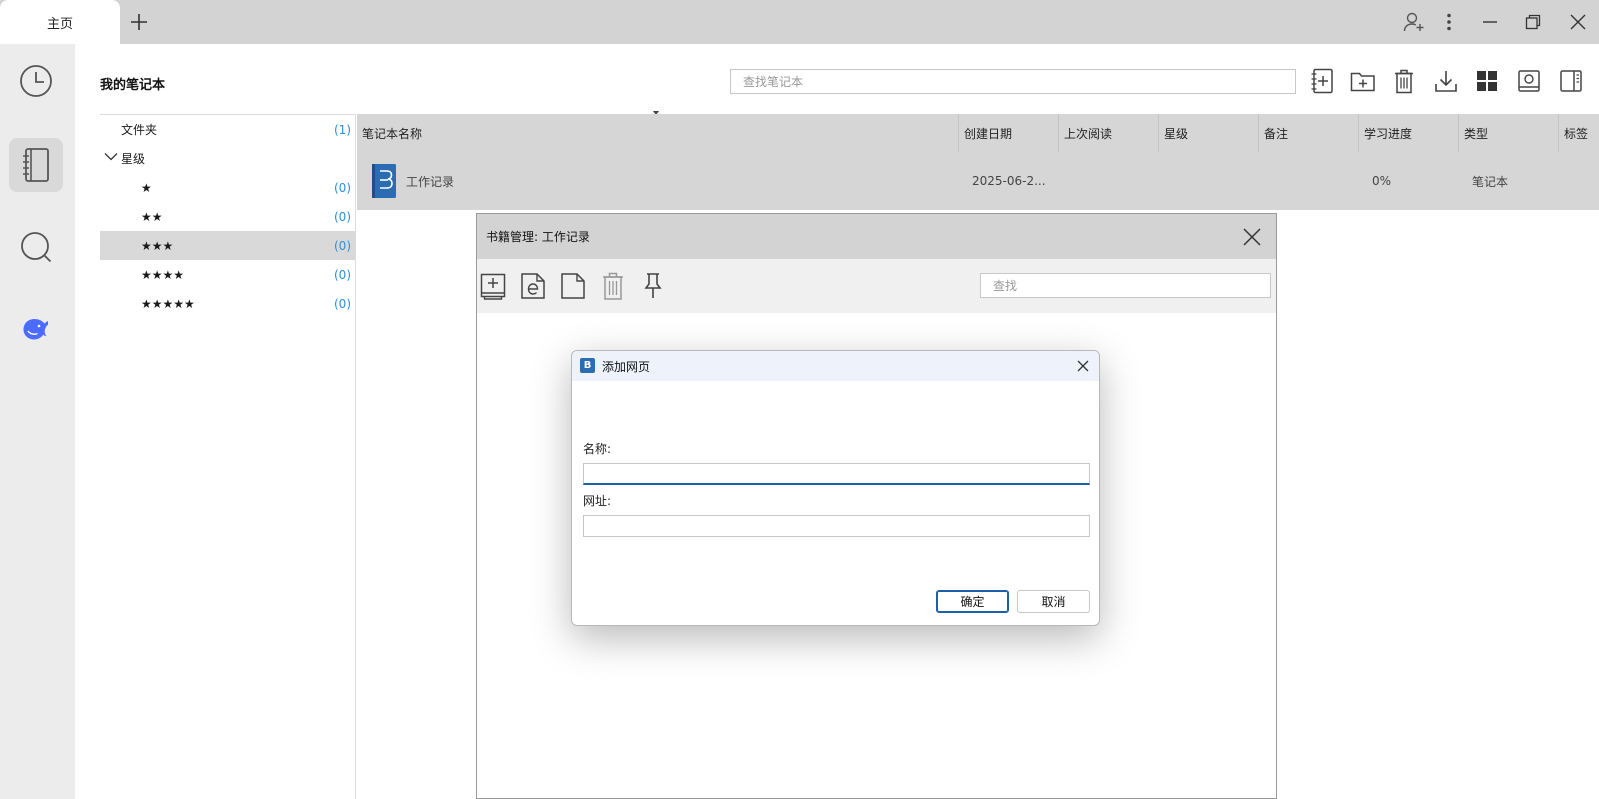 The image size is (1599, 799). What do you see at coordinates (111, 157) in the screenshot?
I see `chevron-down-icon` at bounding box center [111, 157].